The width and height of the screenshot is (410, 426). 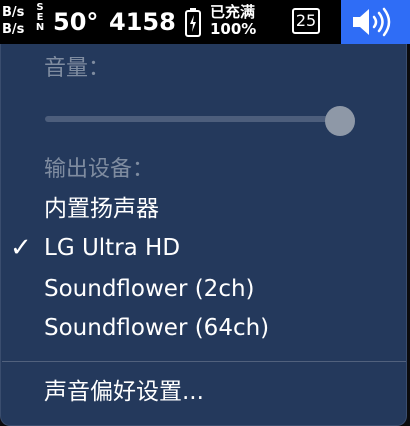 What do you see at coordinates (204, 361) in the screenshot?
I see `menu-separator` at bounding box center [204, 361].